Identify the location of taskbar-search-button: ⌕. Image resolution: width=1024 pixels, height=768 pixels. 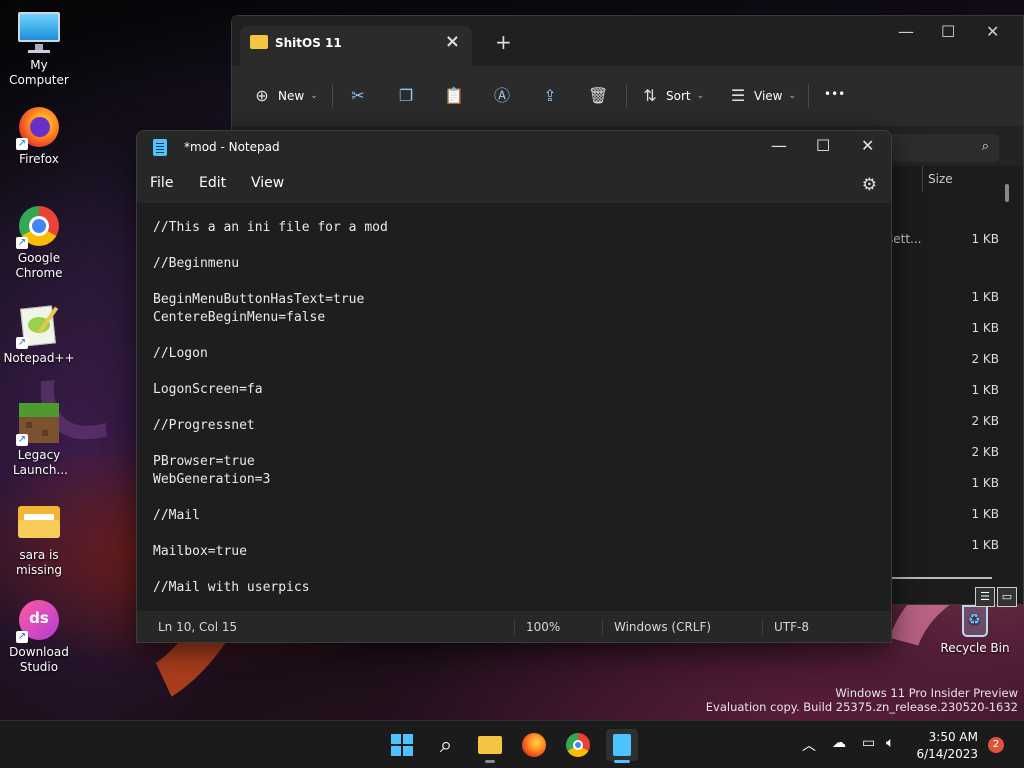
(446, 745).